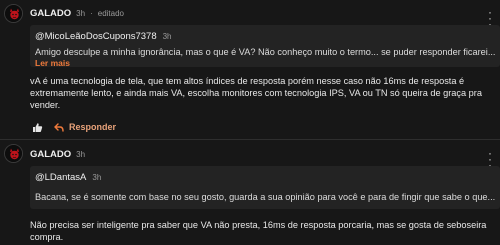  What do you see at coordinates (110, 13) in the screenshot?
I see `edited-label: editado` at bounding box center [110, 13].